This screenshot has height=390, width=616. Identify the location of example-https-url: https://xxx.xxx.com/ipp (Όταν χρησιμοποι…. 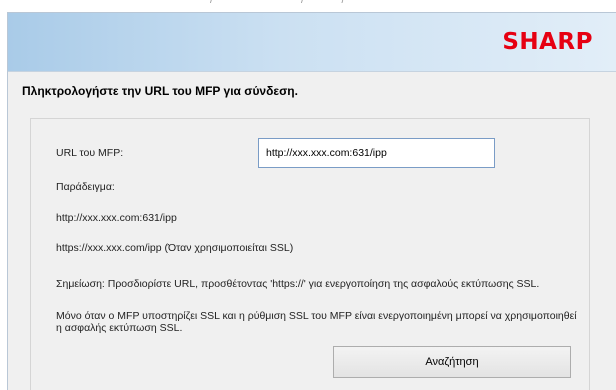
(175, 248).